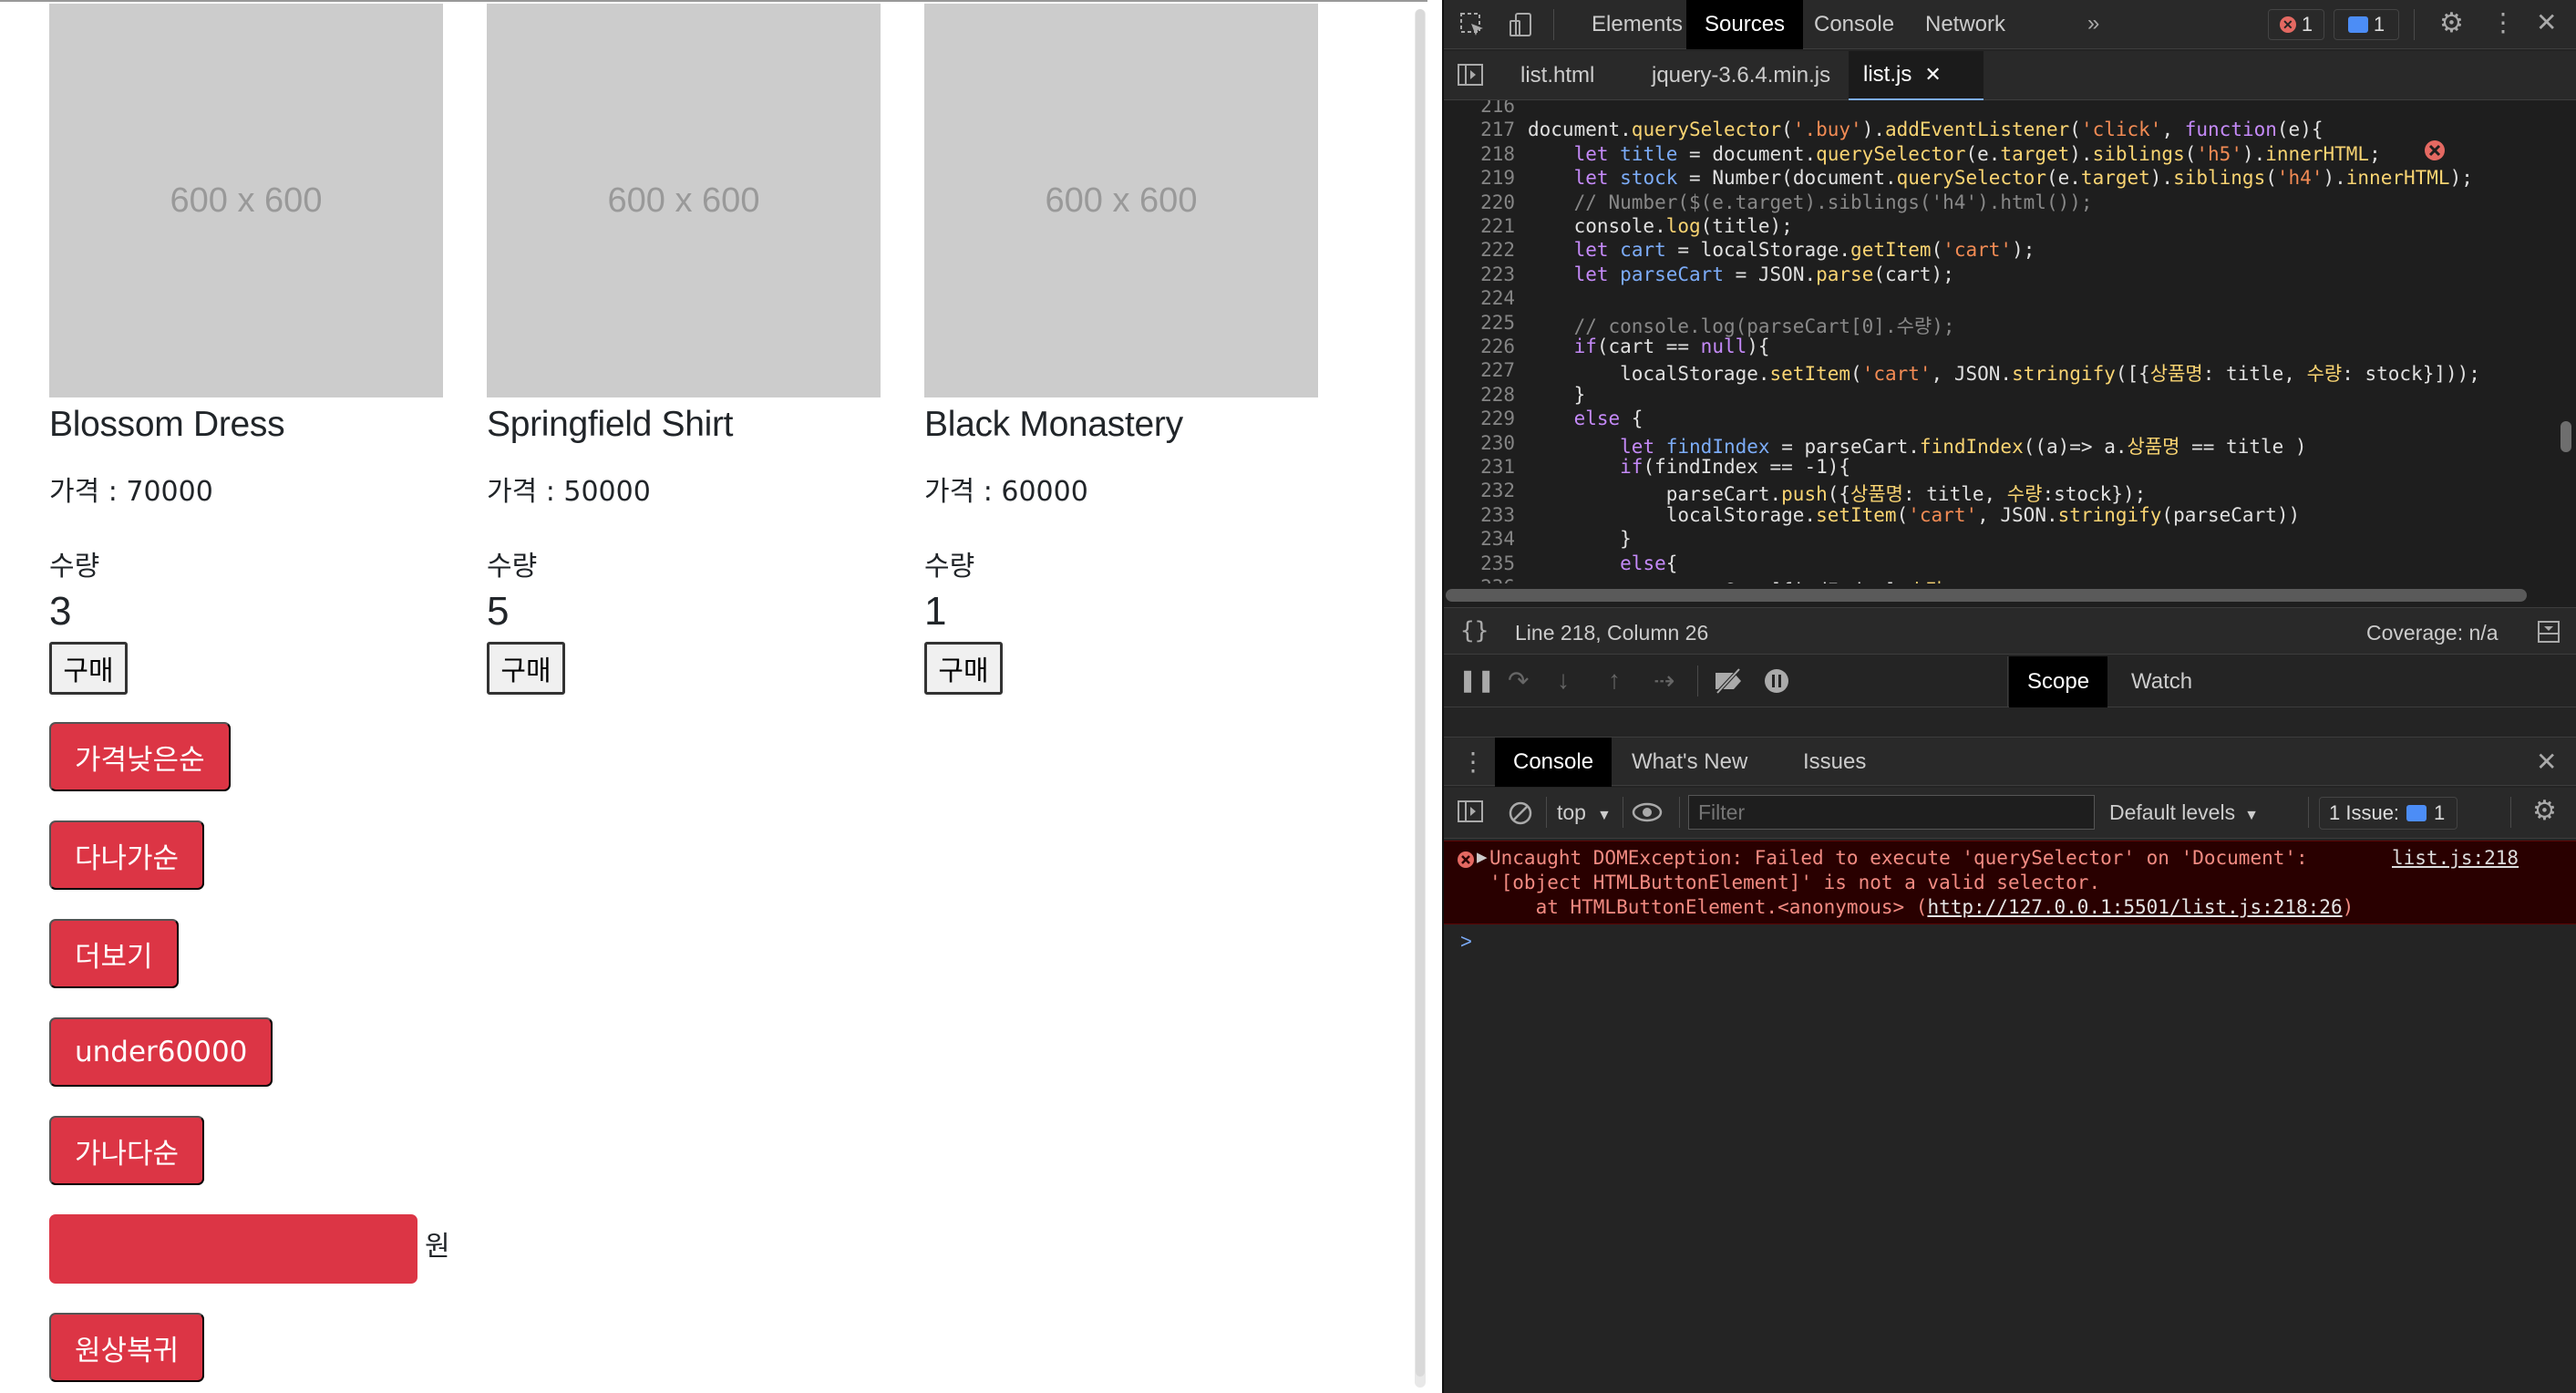  I want to click on step-over-icon: ↷, so click(1518, 681).